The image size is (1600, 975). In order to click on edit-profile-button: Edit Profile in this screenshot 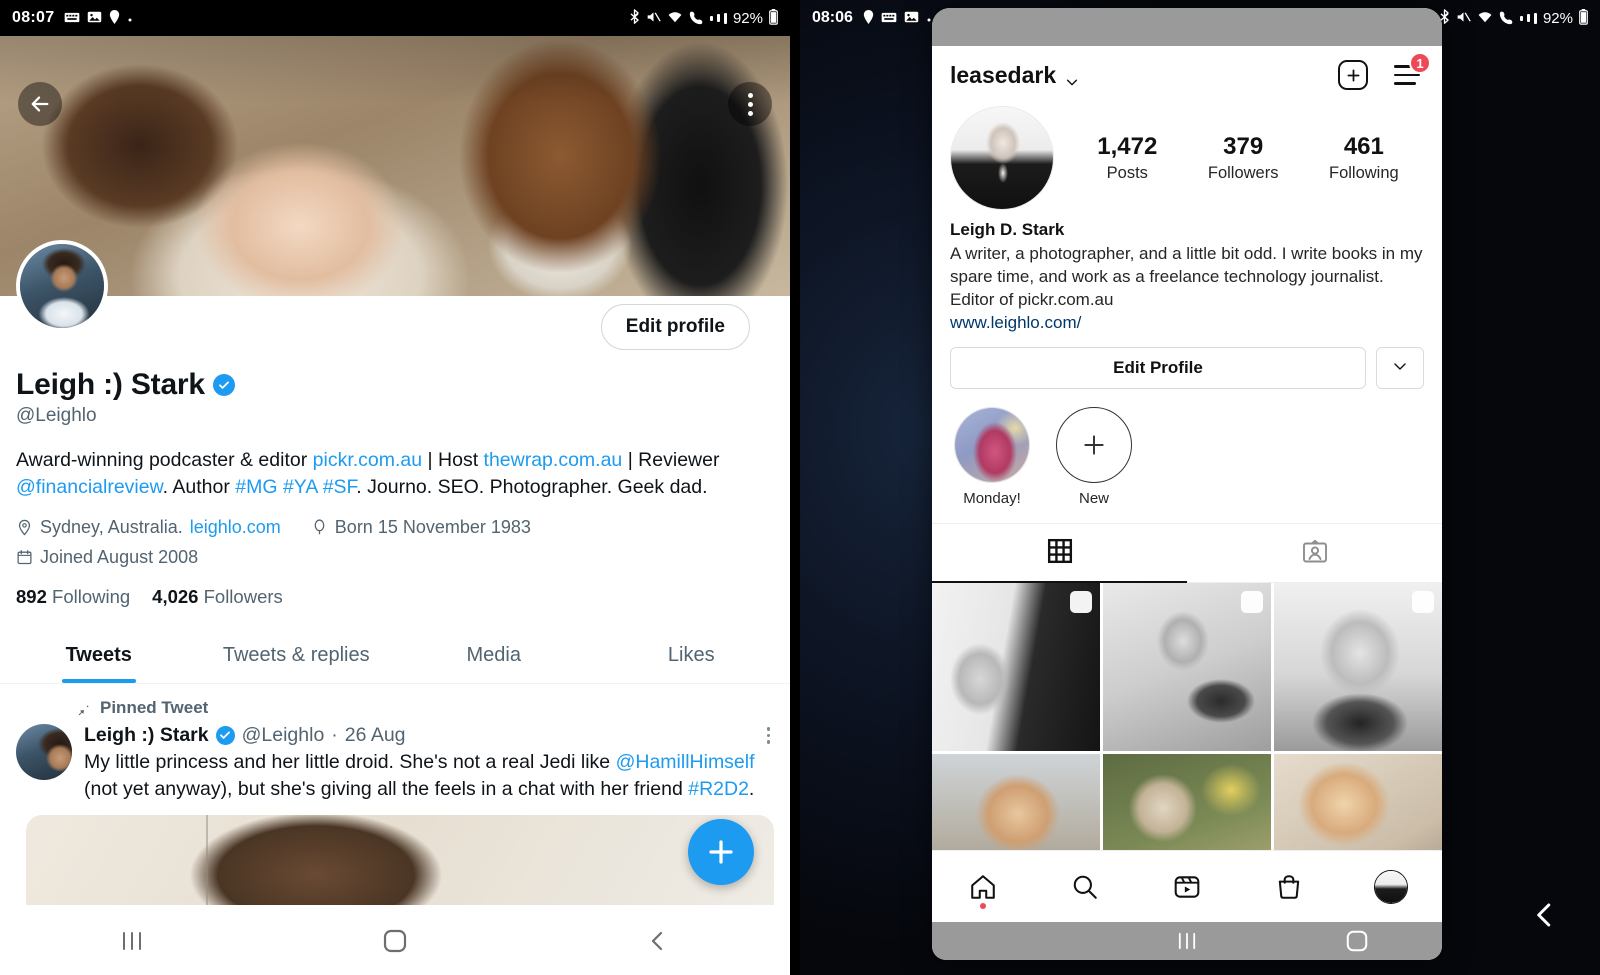, I will do `click(1158, 368)`.